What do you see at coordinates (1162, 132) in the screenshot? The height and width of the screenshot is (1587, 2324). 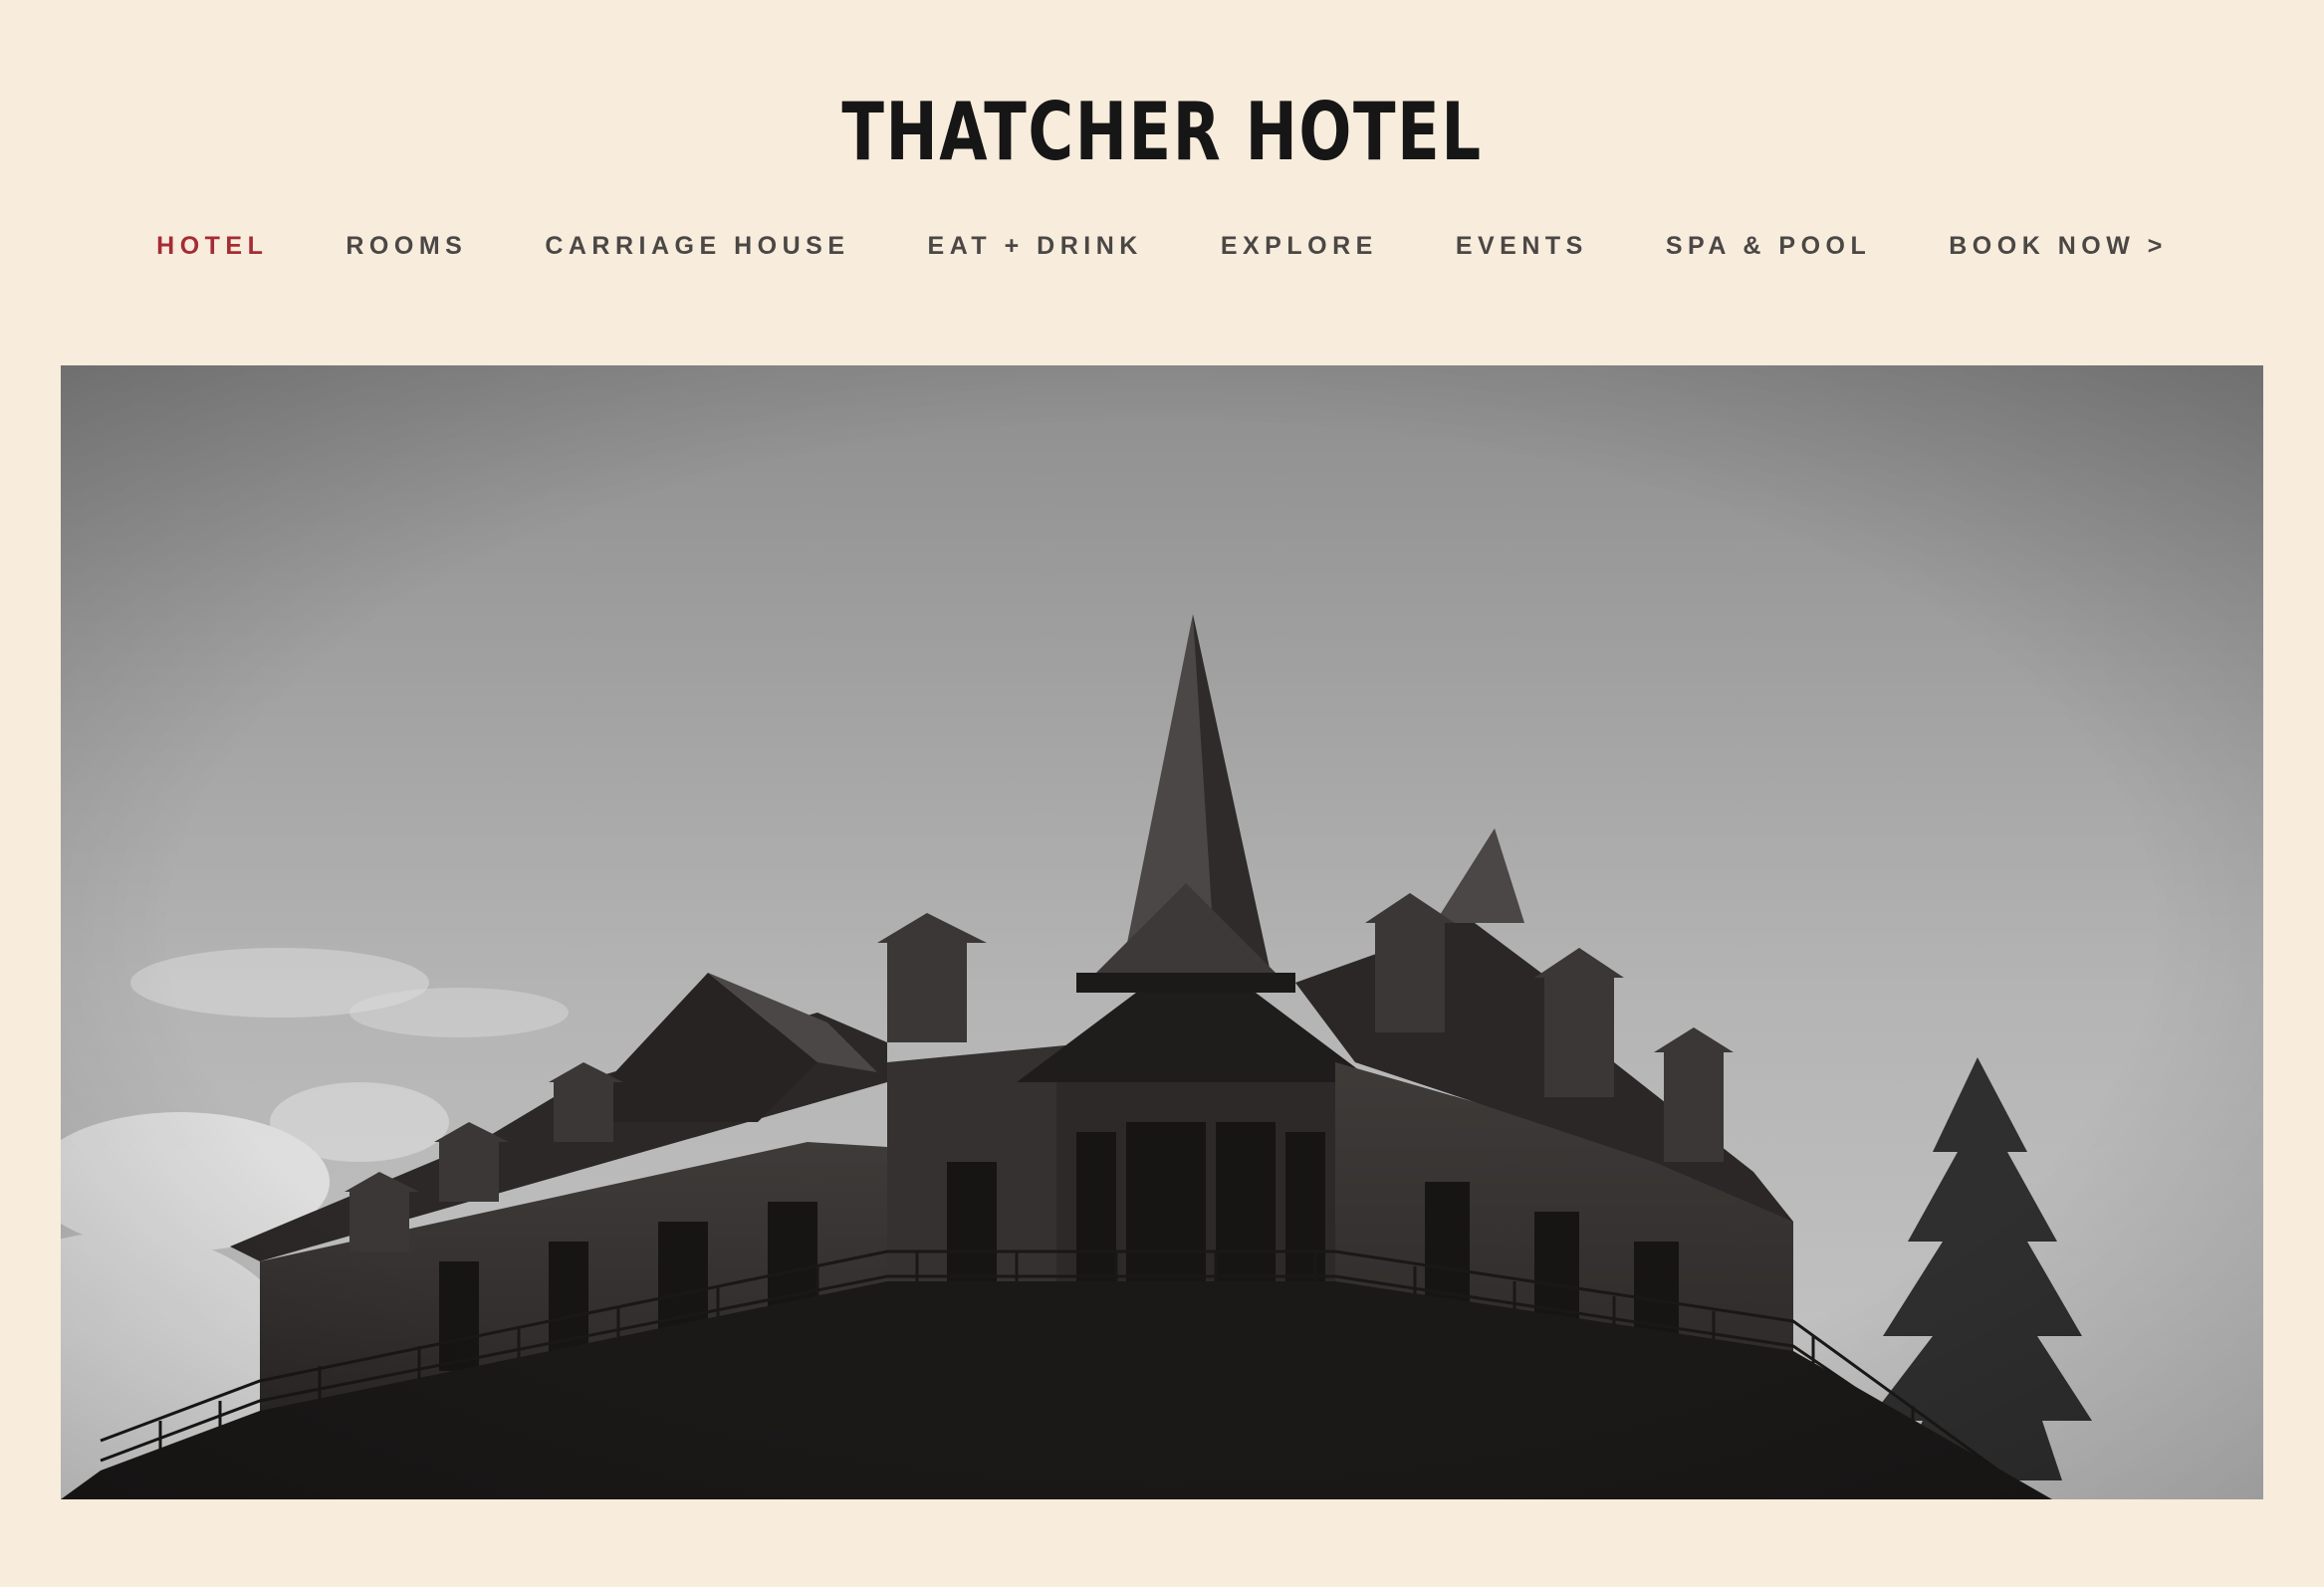 I see `site-logo-title: THATCHER HOTEL` at bounding box center [1162, 132].